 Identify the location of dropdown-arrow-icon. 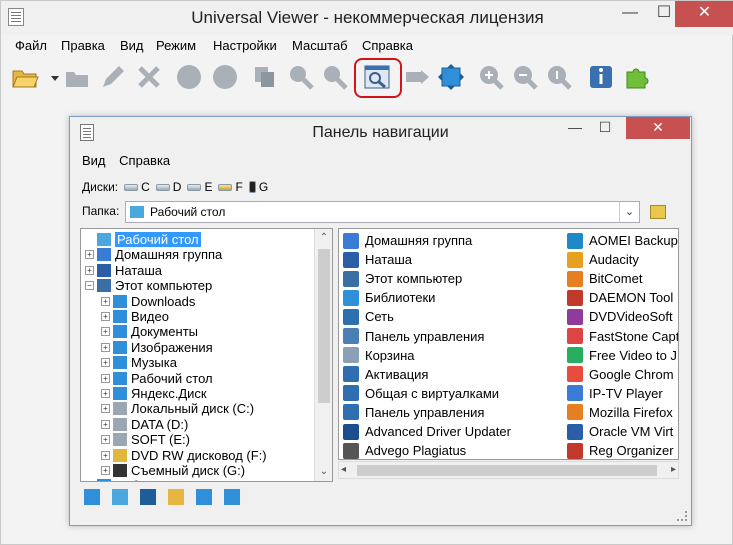
(50, 77).